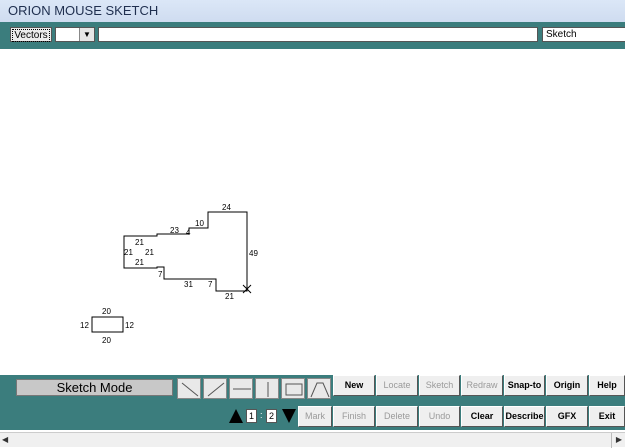  I want to click on clear-button: Clear, so click(482, 416).